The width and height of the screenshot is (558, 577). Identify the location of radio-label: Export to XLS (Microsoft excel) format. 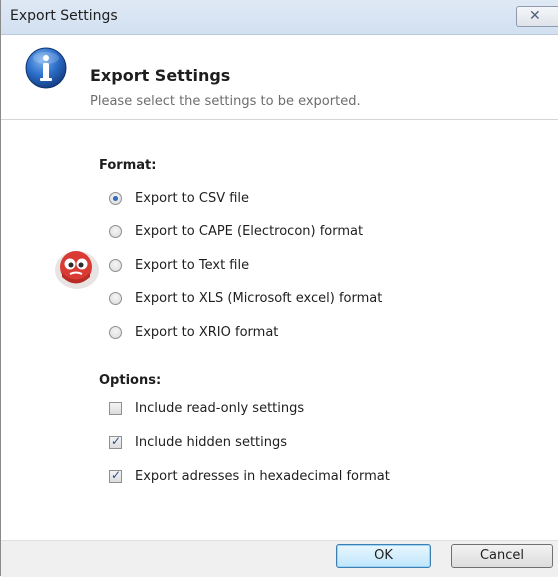
(259, 298).